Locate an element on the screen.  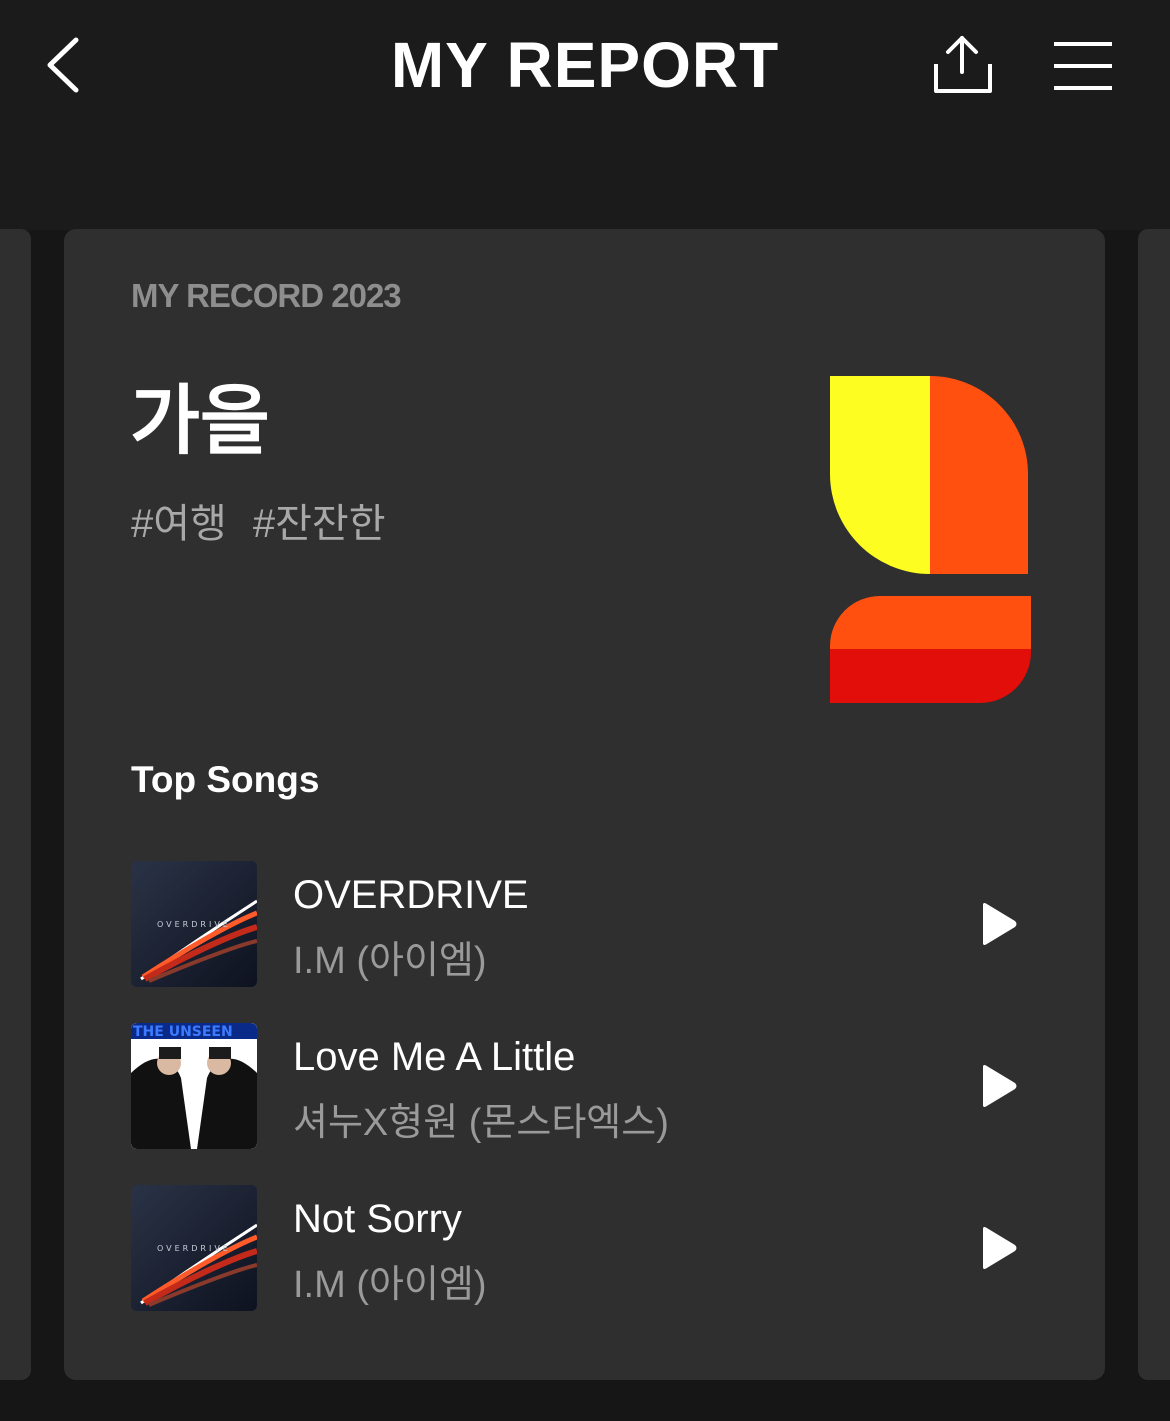
logo-yellow-shape is located at coordinates (880, 475).